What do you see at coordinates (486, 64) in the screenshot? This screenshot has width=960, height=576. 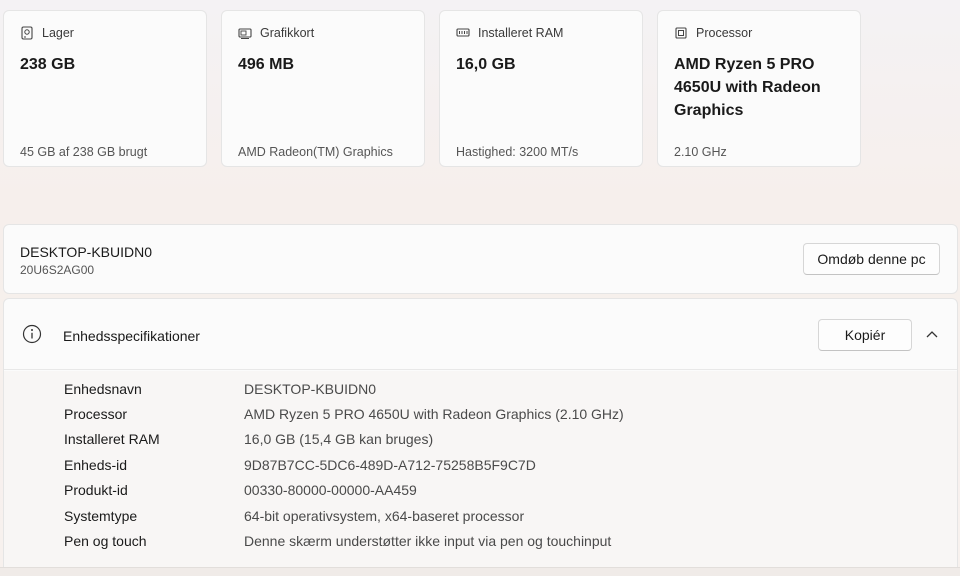 I see `card-value: 16,0 GB` at bounding box center [486, 64].